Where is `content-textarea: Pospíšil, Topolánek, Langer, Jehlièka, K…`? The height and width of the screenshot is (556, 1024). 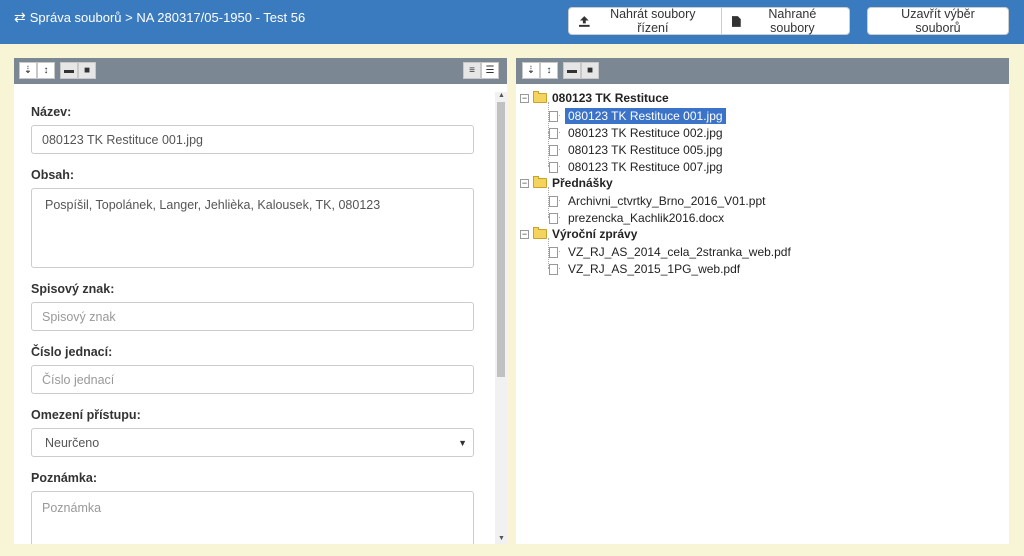 content-textarea: Pospíšil, Topolánek, Langer, Jehlièka, K… is located at coordinates (252, 228).